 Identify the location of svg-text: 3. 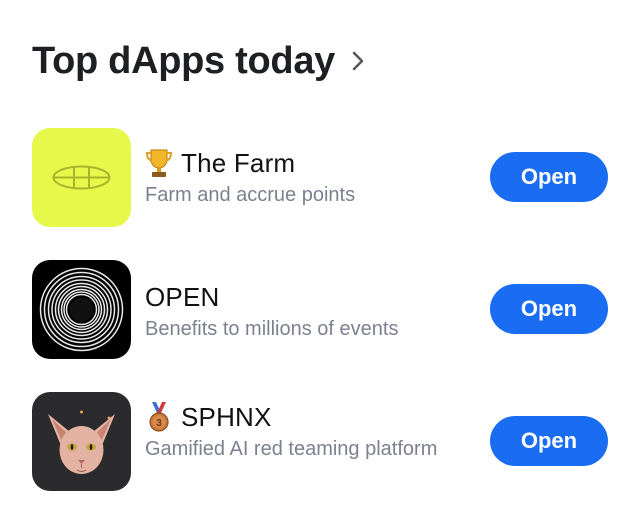
(159, 423).